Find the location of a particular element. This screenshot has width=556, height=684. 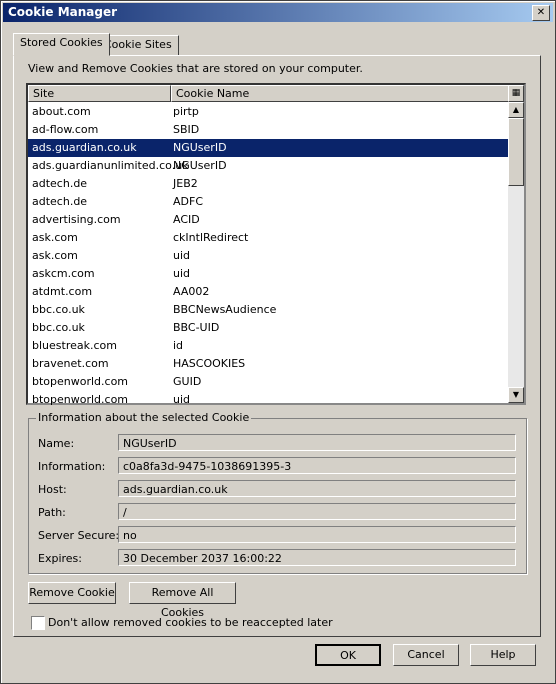

cell-site: bravenet.com is located at coordinates (70, 363).